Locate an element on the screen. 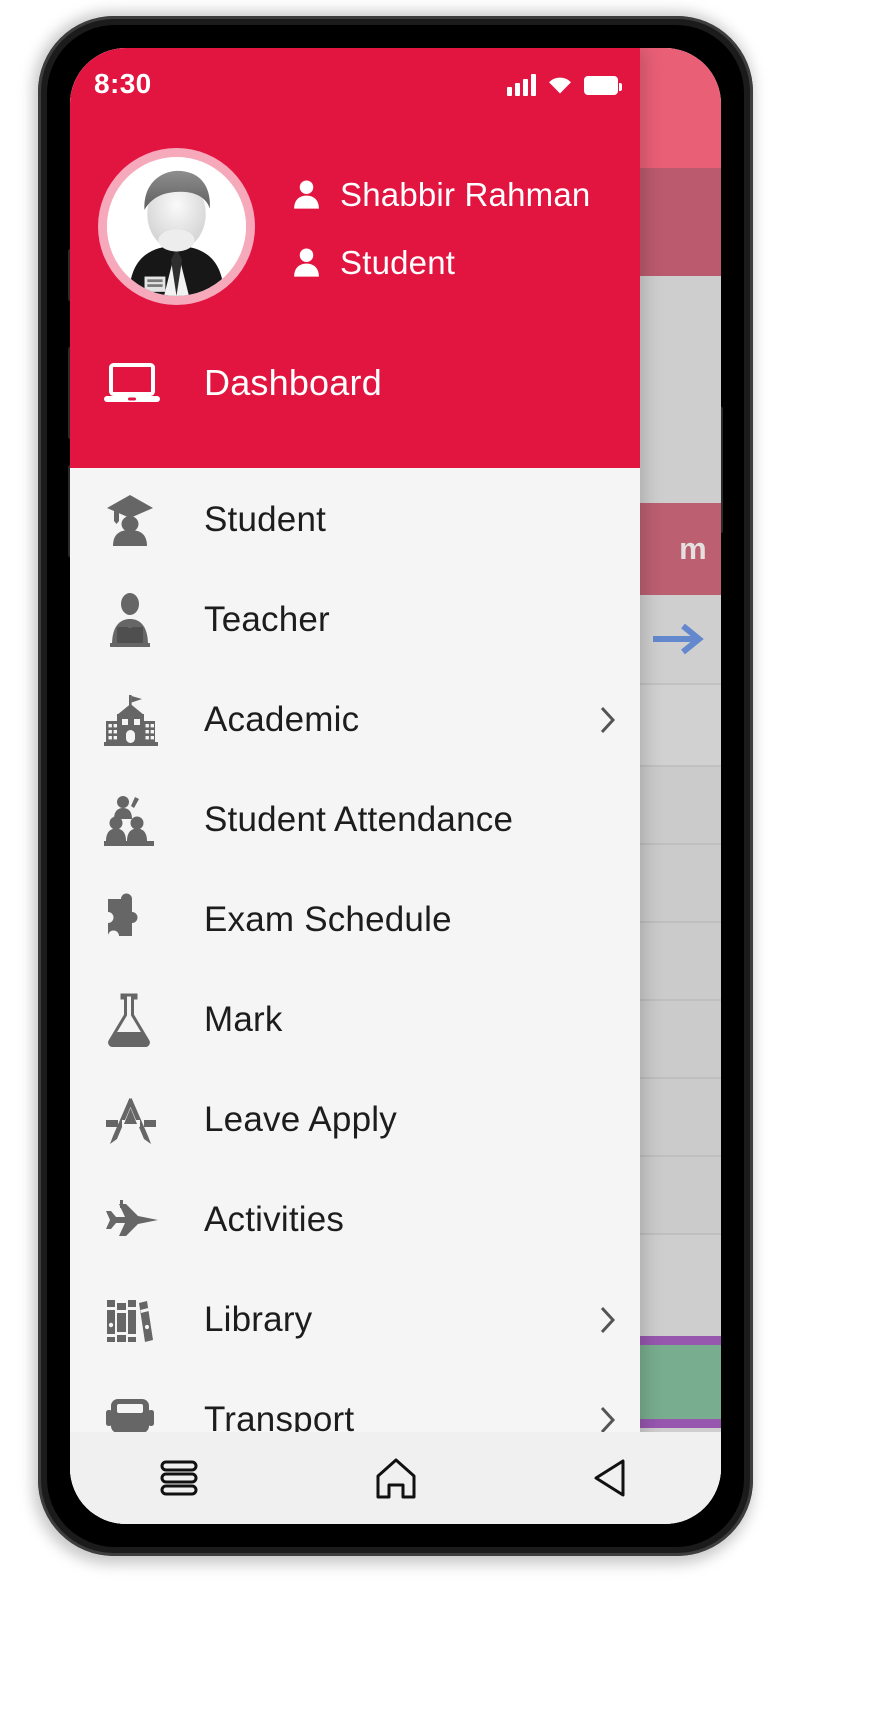  recents-button is located at coordinates (179, 1478).